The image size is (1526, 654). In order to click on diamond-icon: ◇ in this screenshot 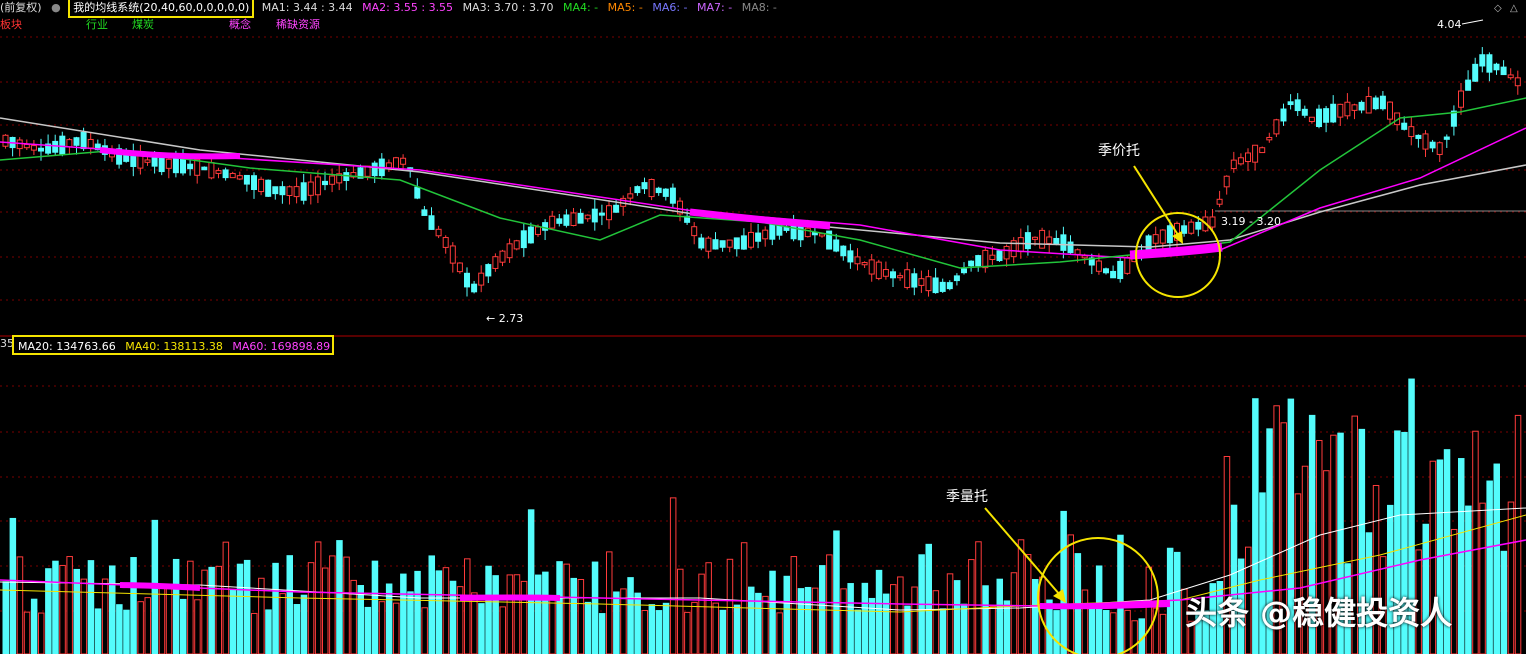, I will do `click(1498, 8)`.